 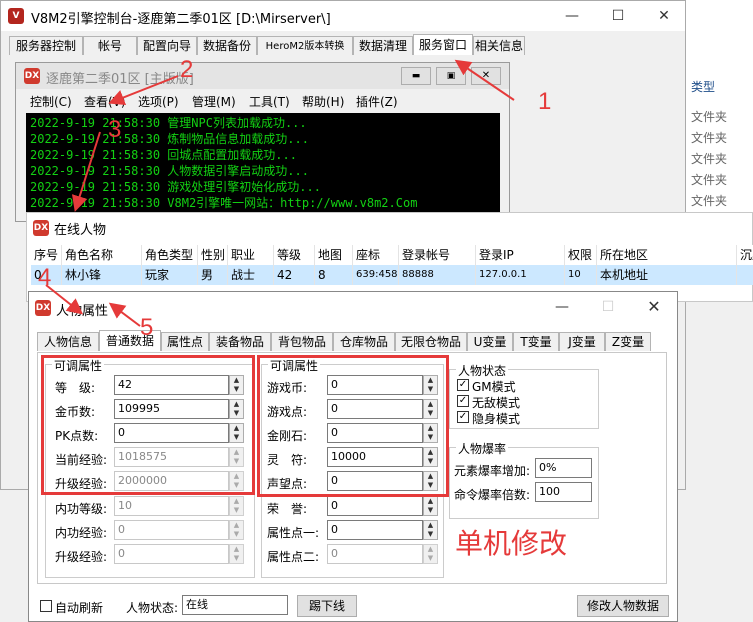 I want to click on annotation-number-1: 1, so click(x=545, y=101).